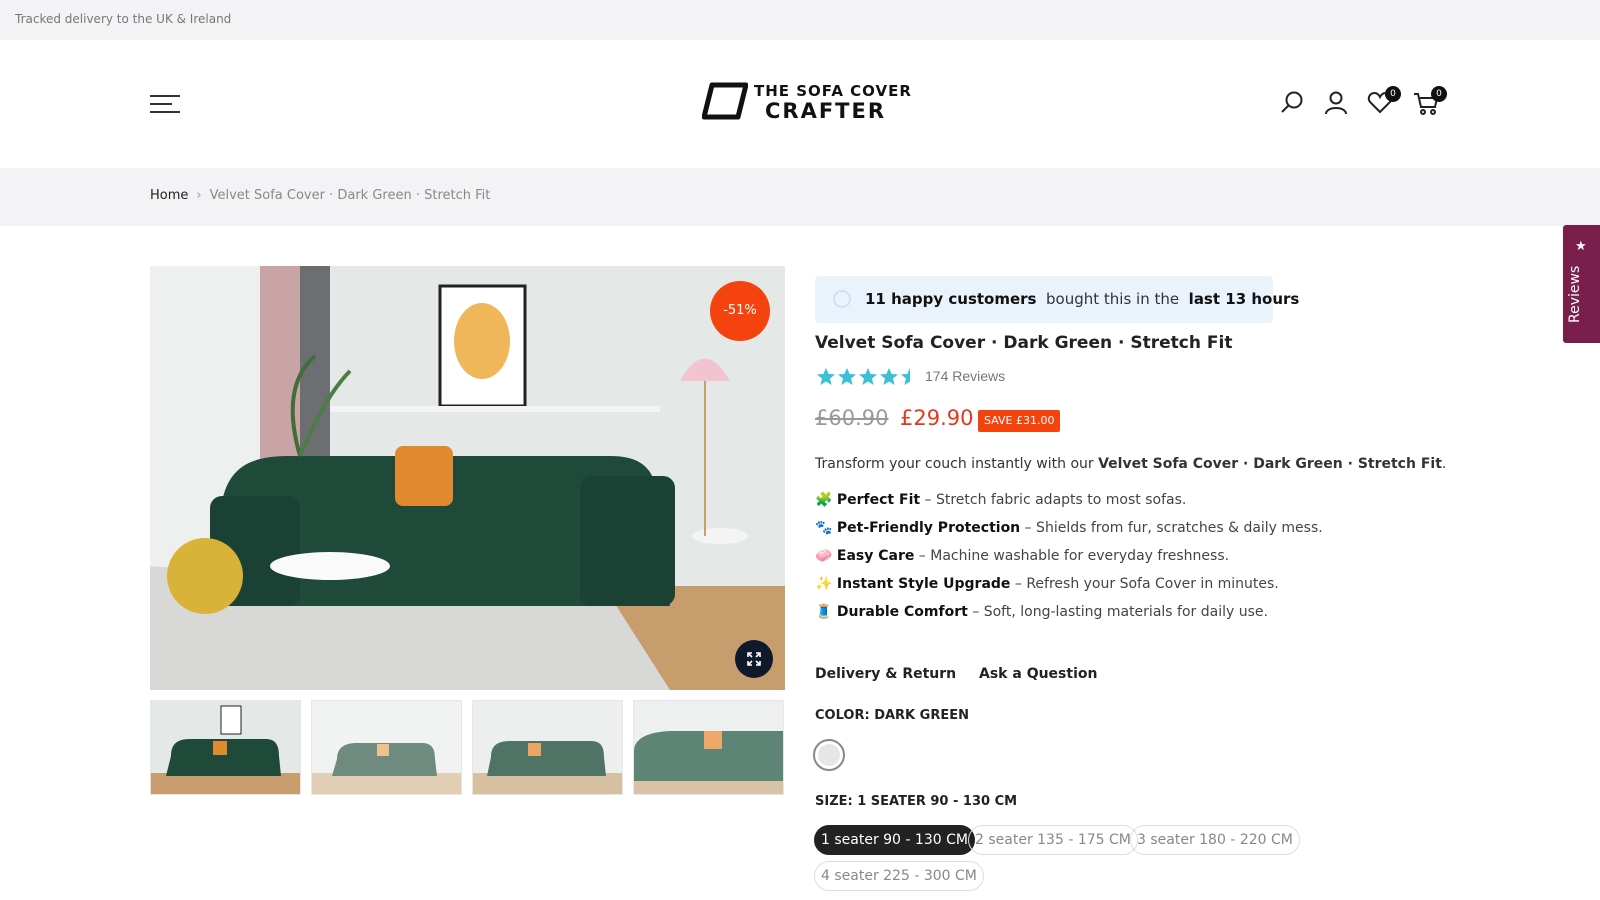  What do you see at coordinates (824, 528) in the screenshot?
I see `paw-icon: 🐾` at bounding box center [824, 528].